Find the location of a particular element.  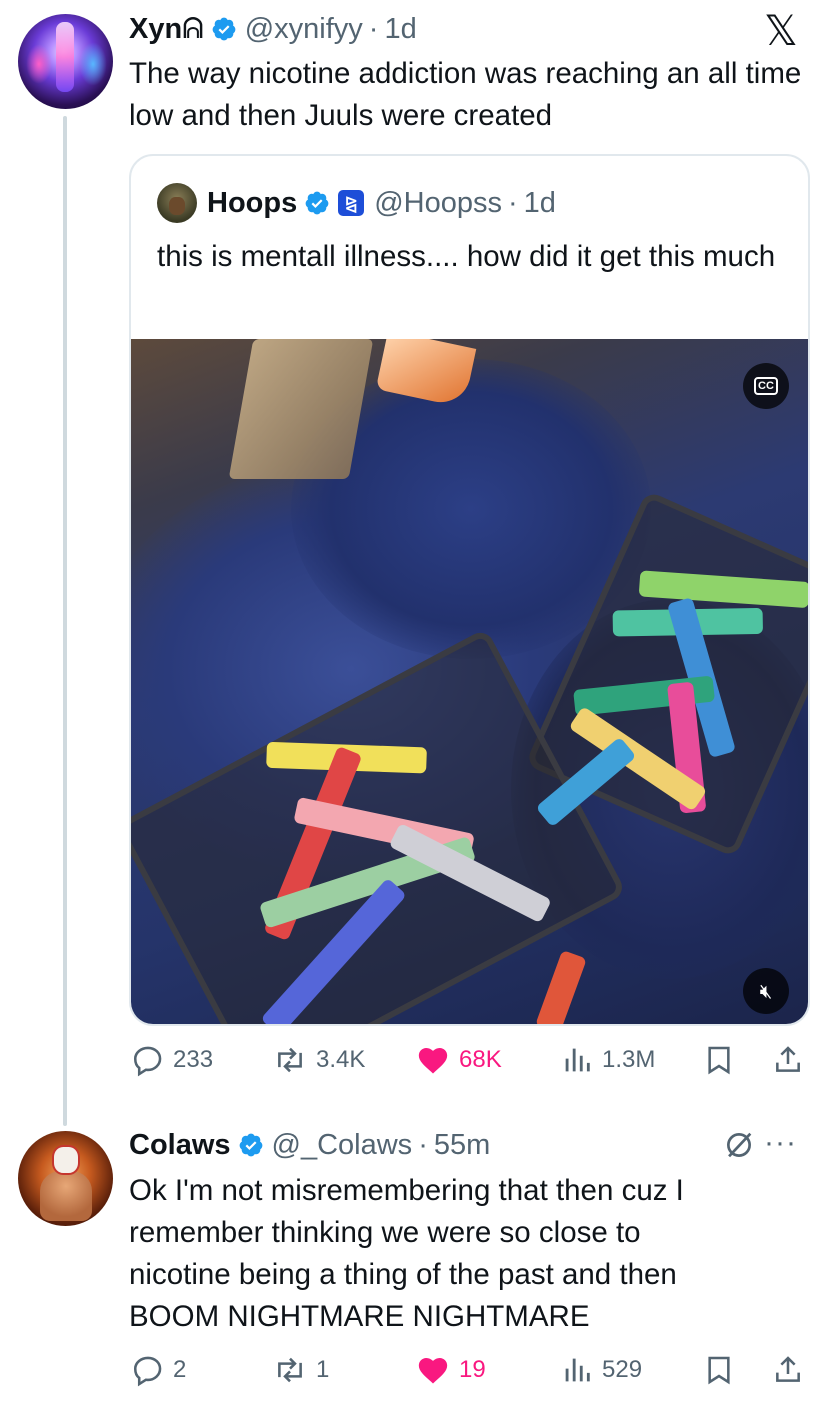

tweet1-time: 1d is located at coordinates (400, 29).